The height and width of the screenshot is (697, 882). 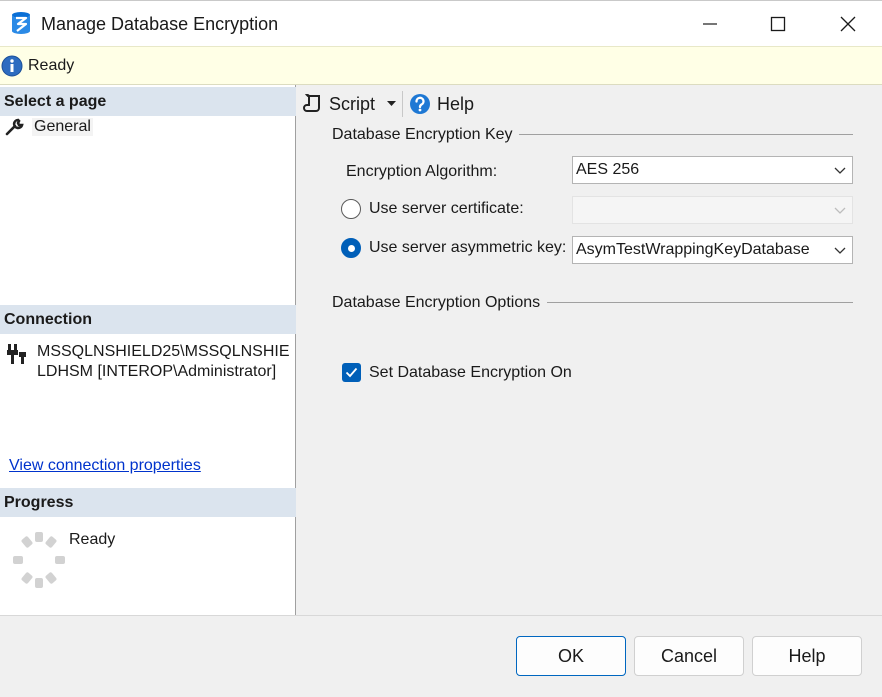 I want to click on encryption-key-group-label: Database Encryption Key, so click(x=422, y=134).